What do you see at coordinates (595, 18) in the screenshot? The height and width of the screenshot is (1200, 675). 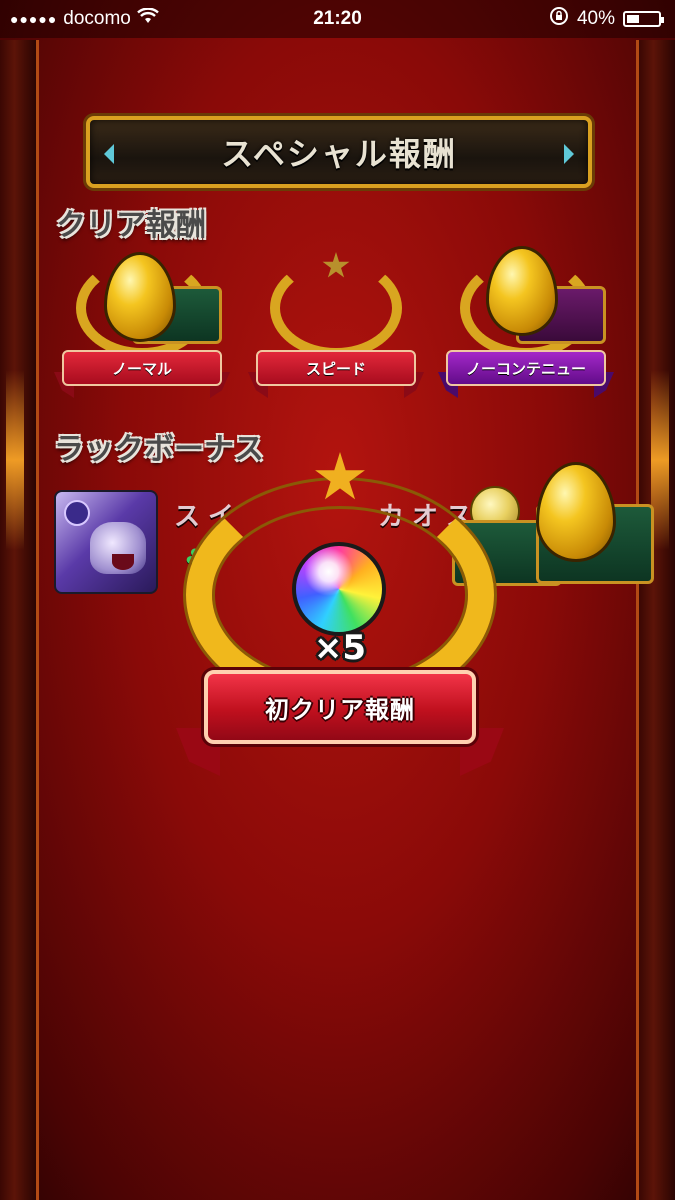 I see `battery-percent: 40%` at bounding box center [595, 18].